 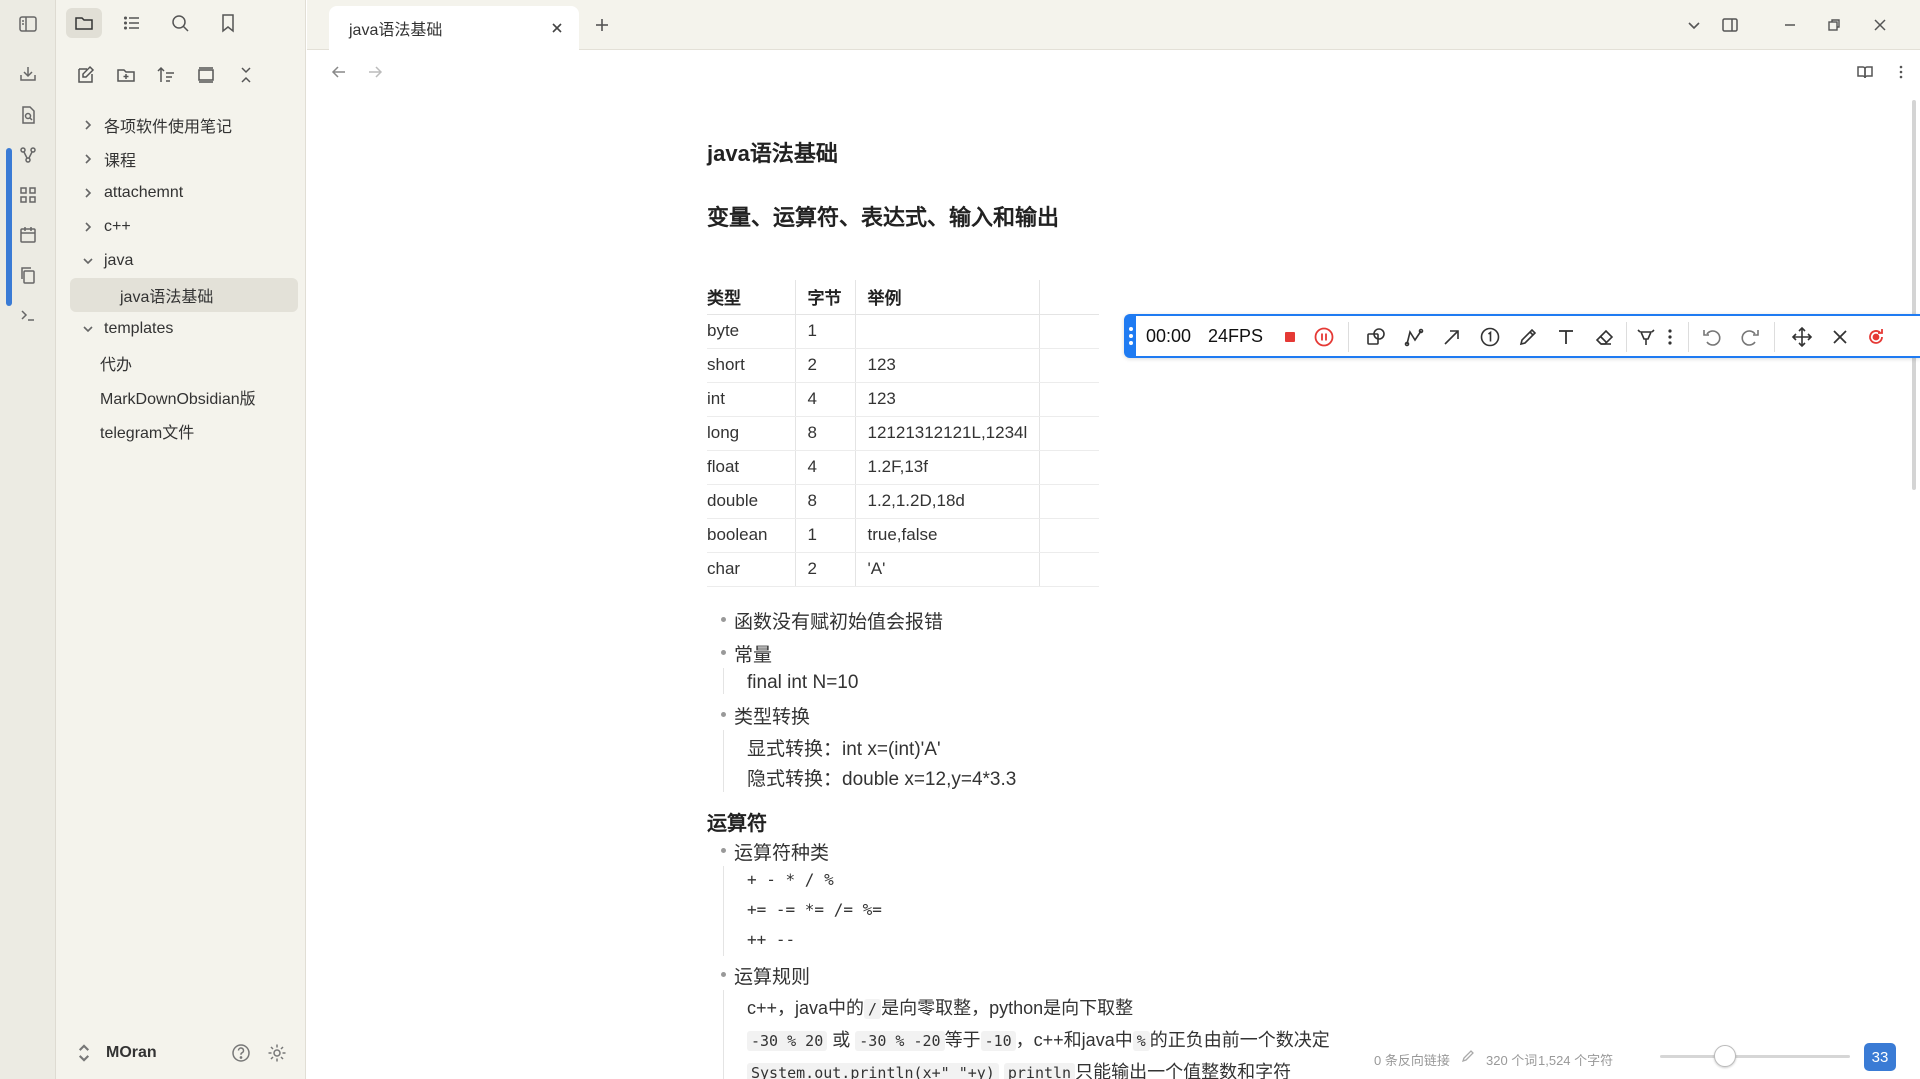 I want to click on arrow-icon, so click(x=1452, y=337).